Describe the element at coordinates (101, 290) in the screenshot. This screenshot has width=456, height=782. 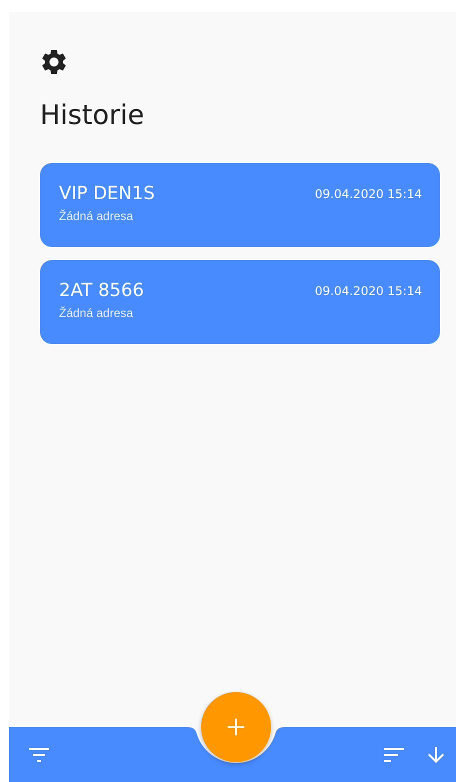
I see `plate-number: 2AT 8566` at that location.